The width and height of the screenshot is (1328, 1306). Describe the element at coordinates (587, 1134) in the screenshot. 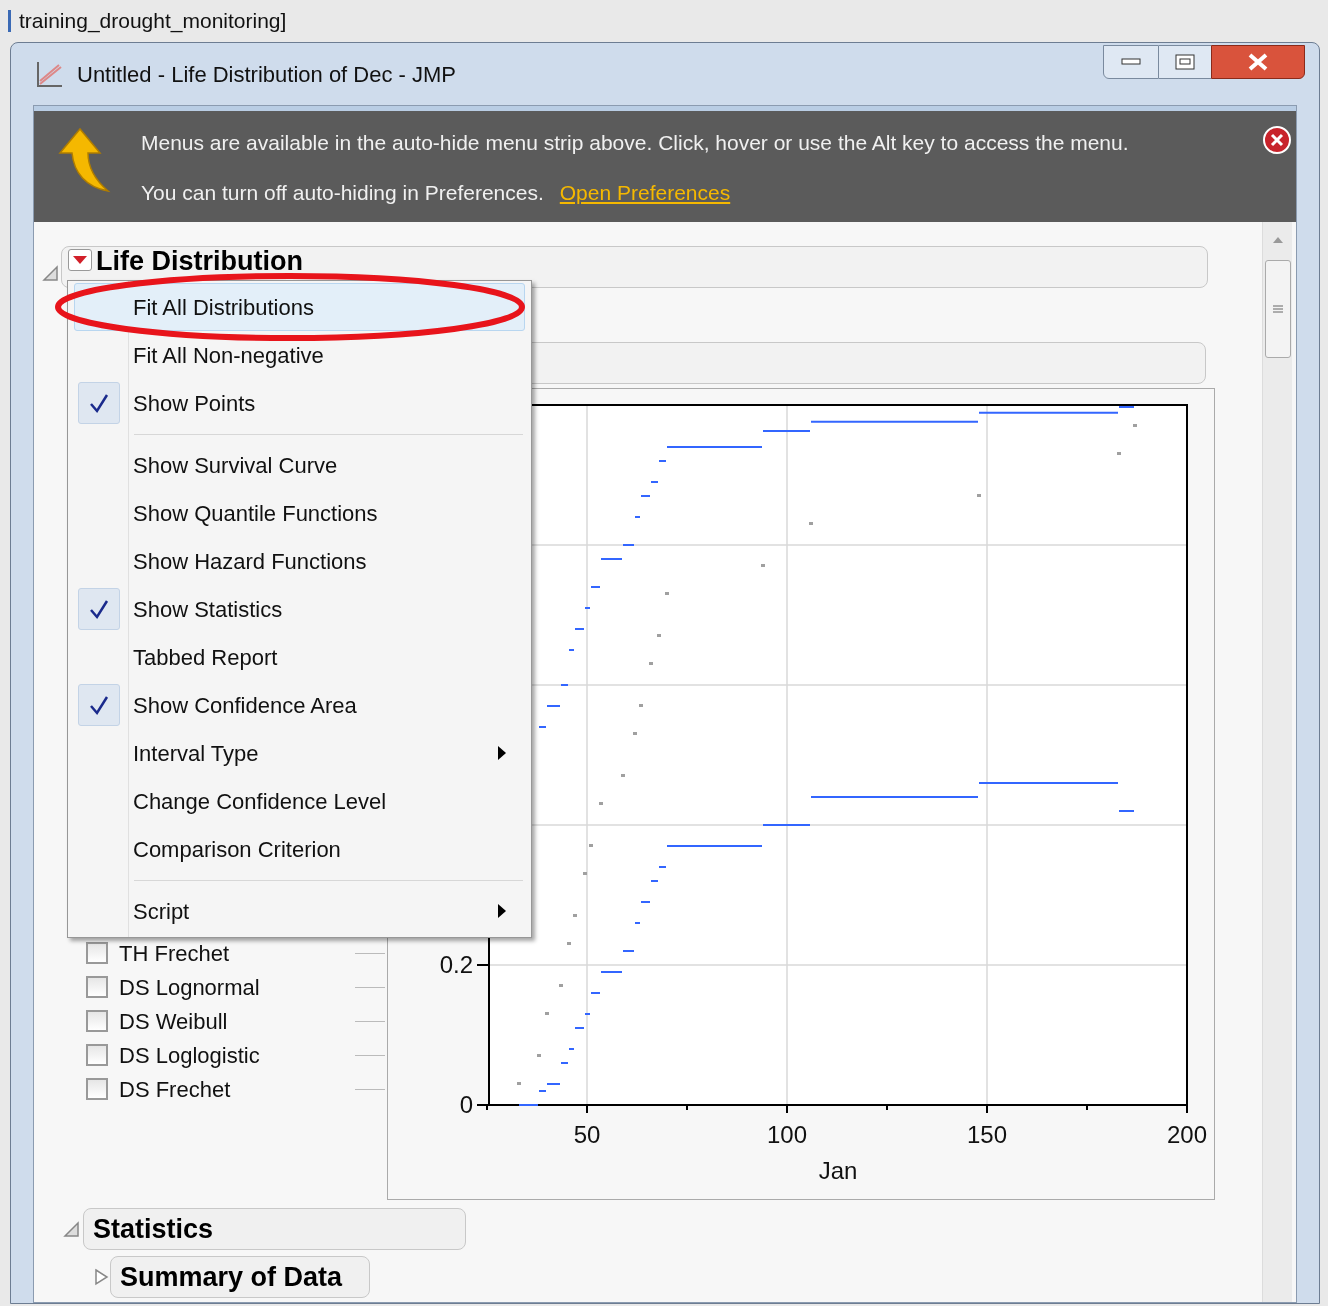

I see `tick-label: 50` at that location.